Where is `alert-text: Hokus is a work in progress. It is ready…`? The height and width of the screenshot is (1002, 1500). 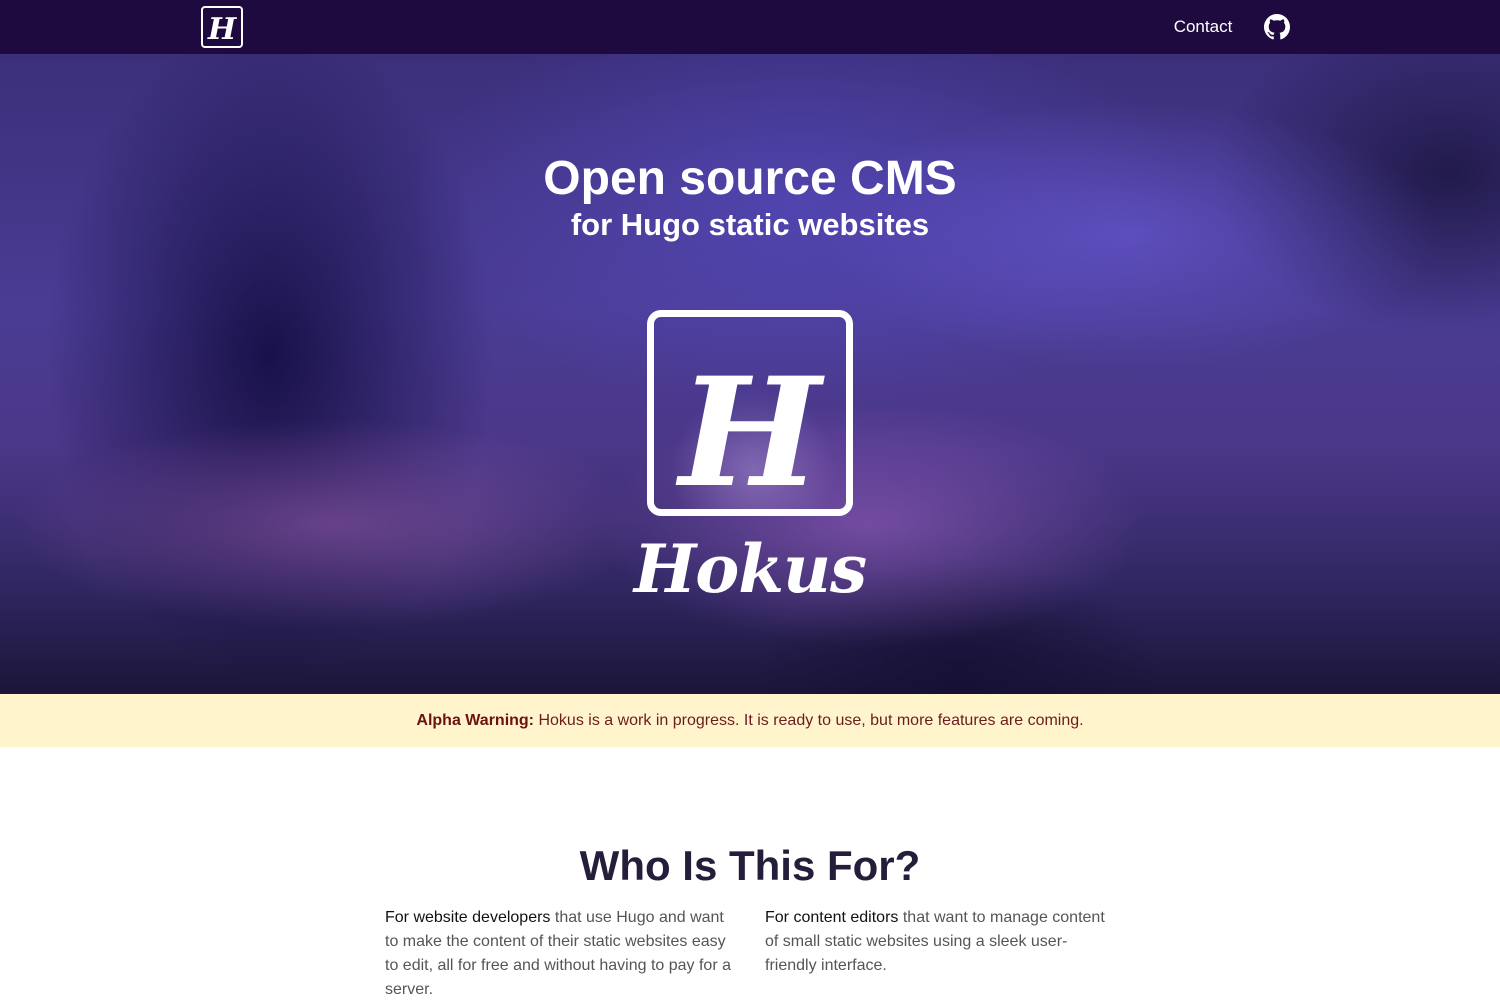 alert-text: Hokus is a work in progress. It is ready… is located at coordinates (809, 720).